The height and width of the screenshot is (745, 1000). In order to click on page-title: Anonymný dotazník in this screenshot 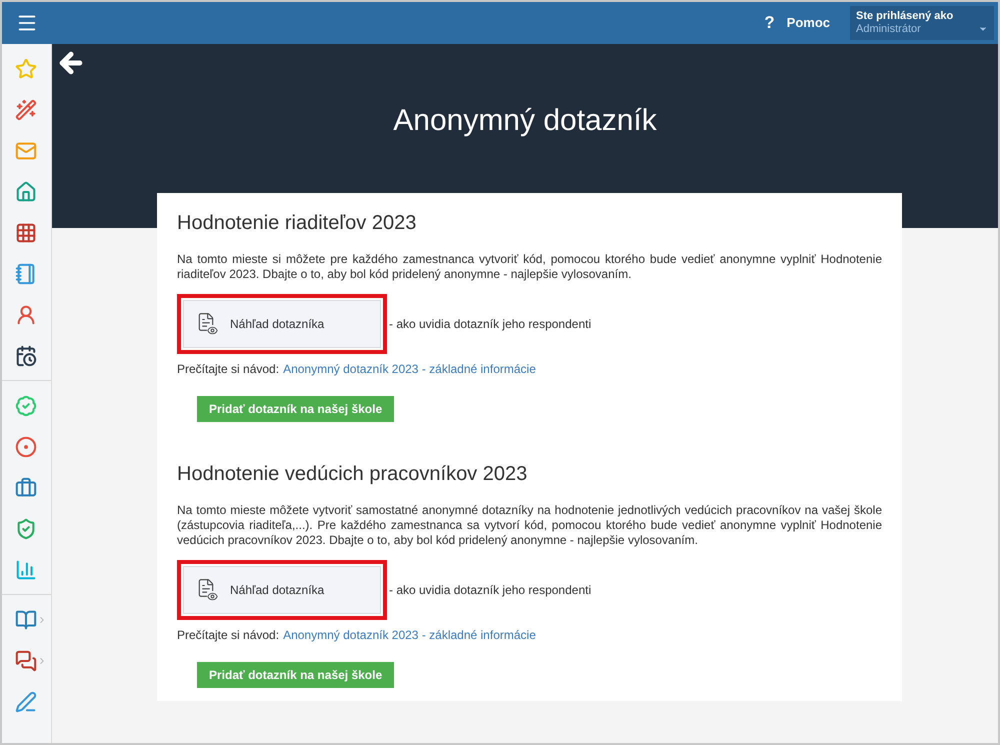, I will do `click(525, 121)`.